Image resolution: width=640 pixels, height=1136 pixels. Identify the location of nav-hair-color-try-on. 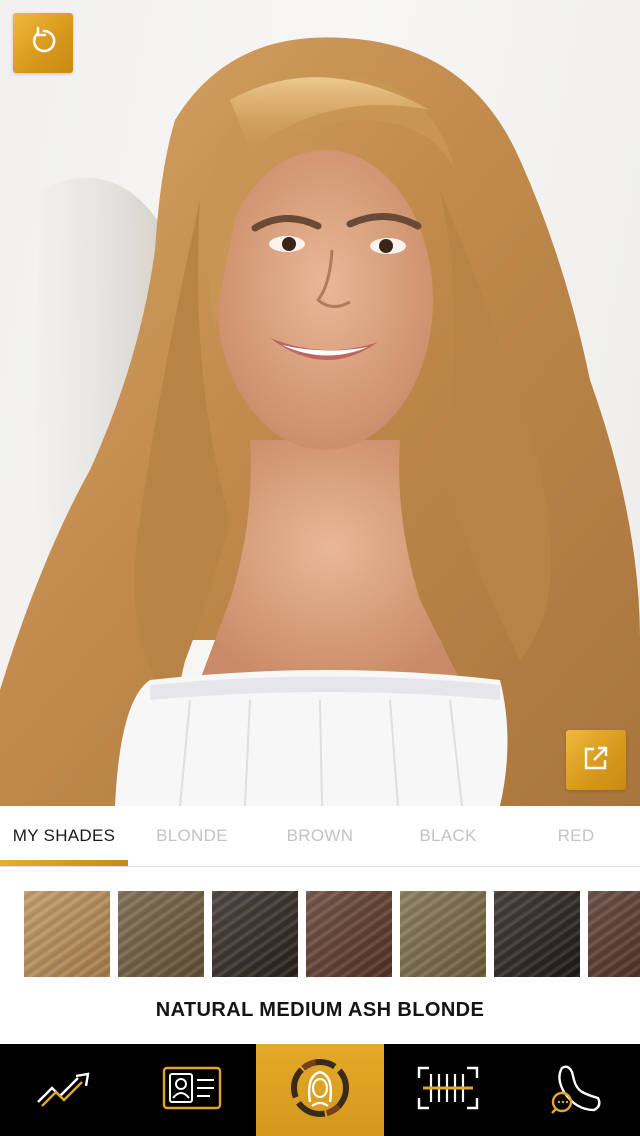
(320, 1090).